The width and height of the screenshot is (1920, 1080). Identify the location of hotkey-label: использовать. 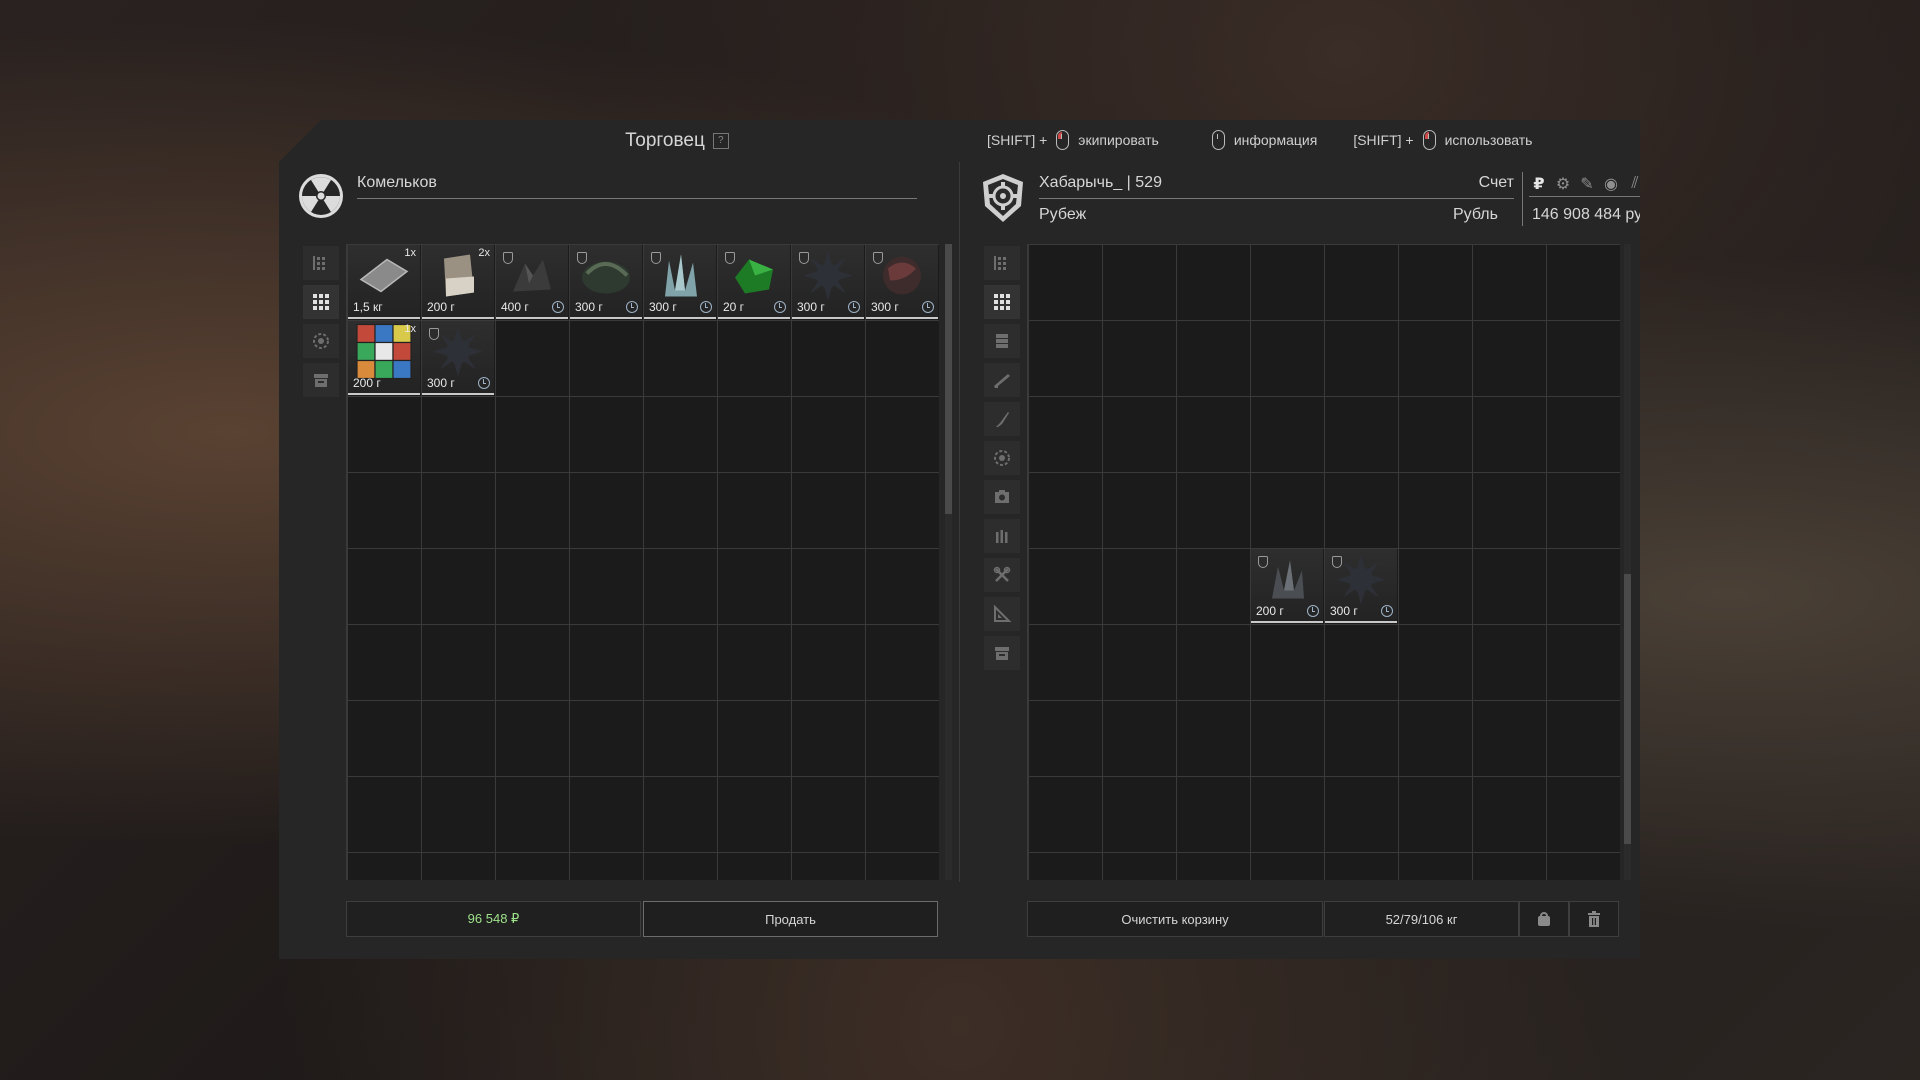
(1488, 140).